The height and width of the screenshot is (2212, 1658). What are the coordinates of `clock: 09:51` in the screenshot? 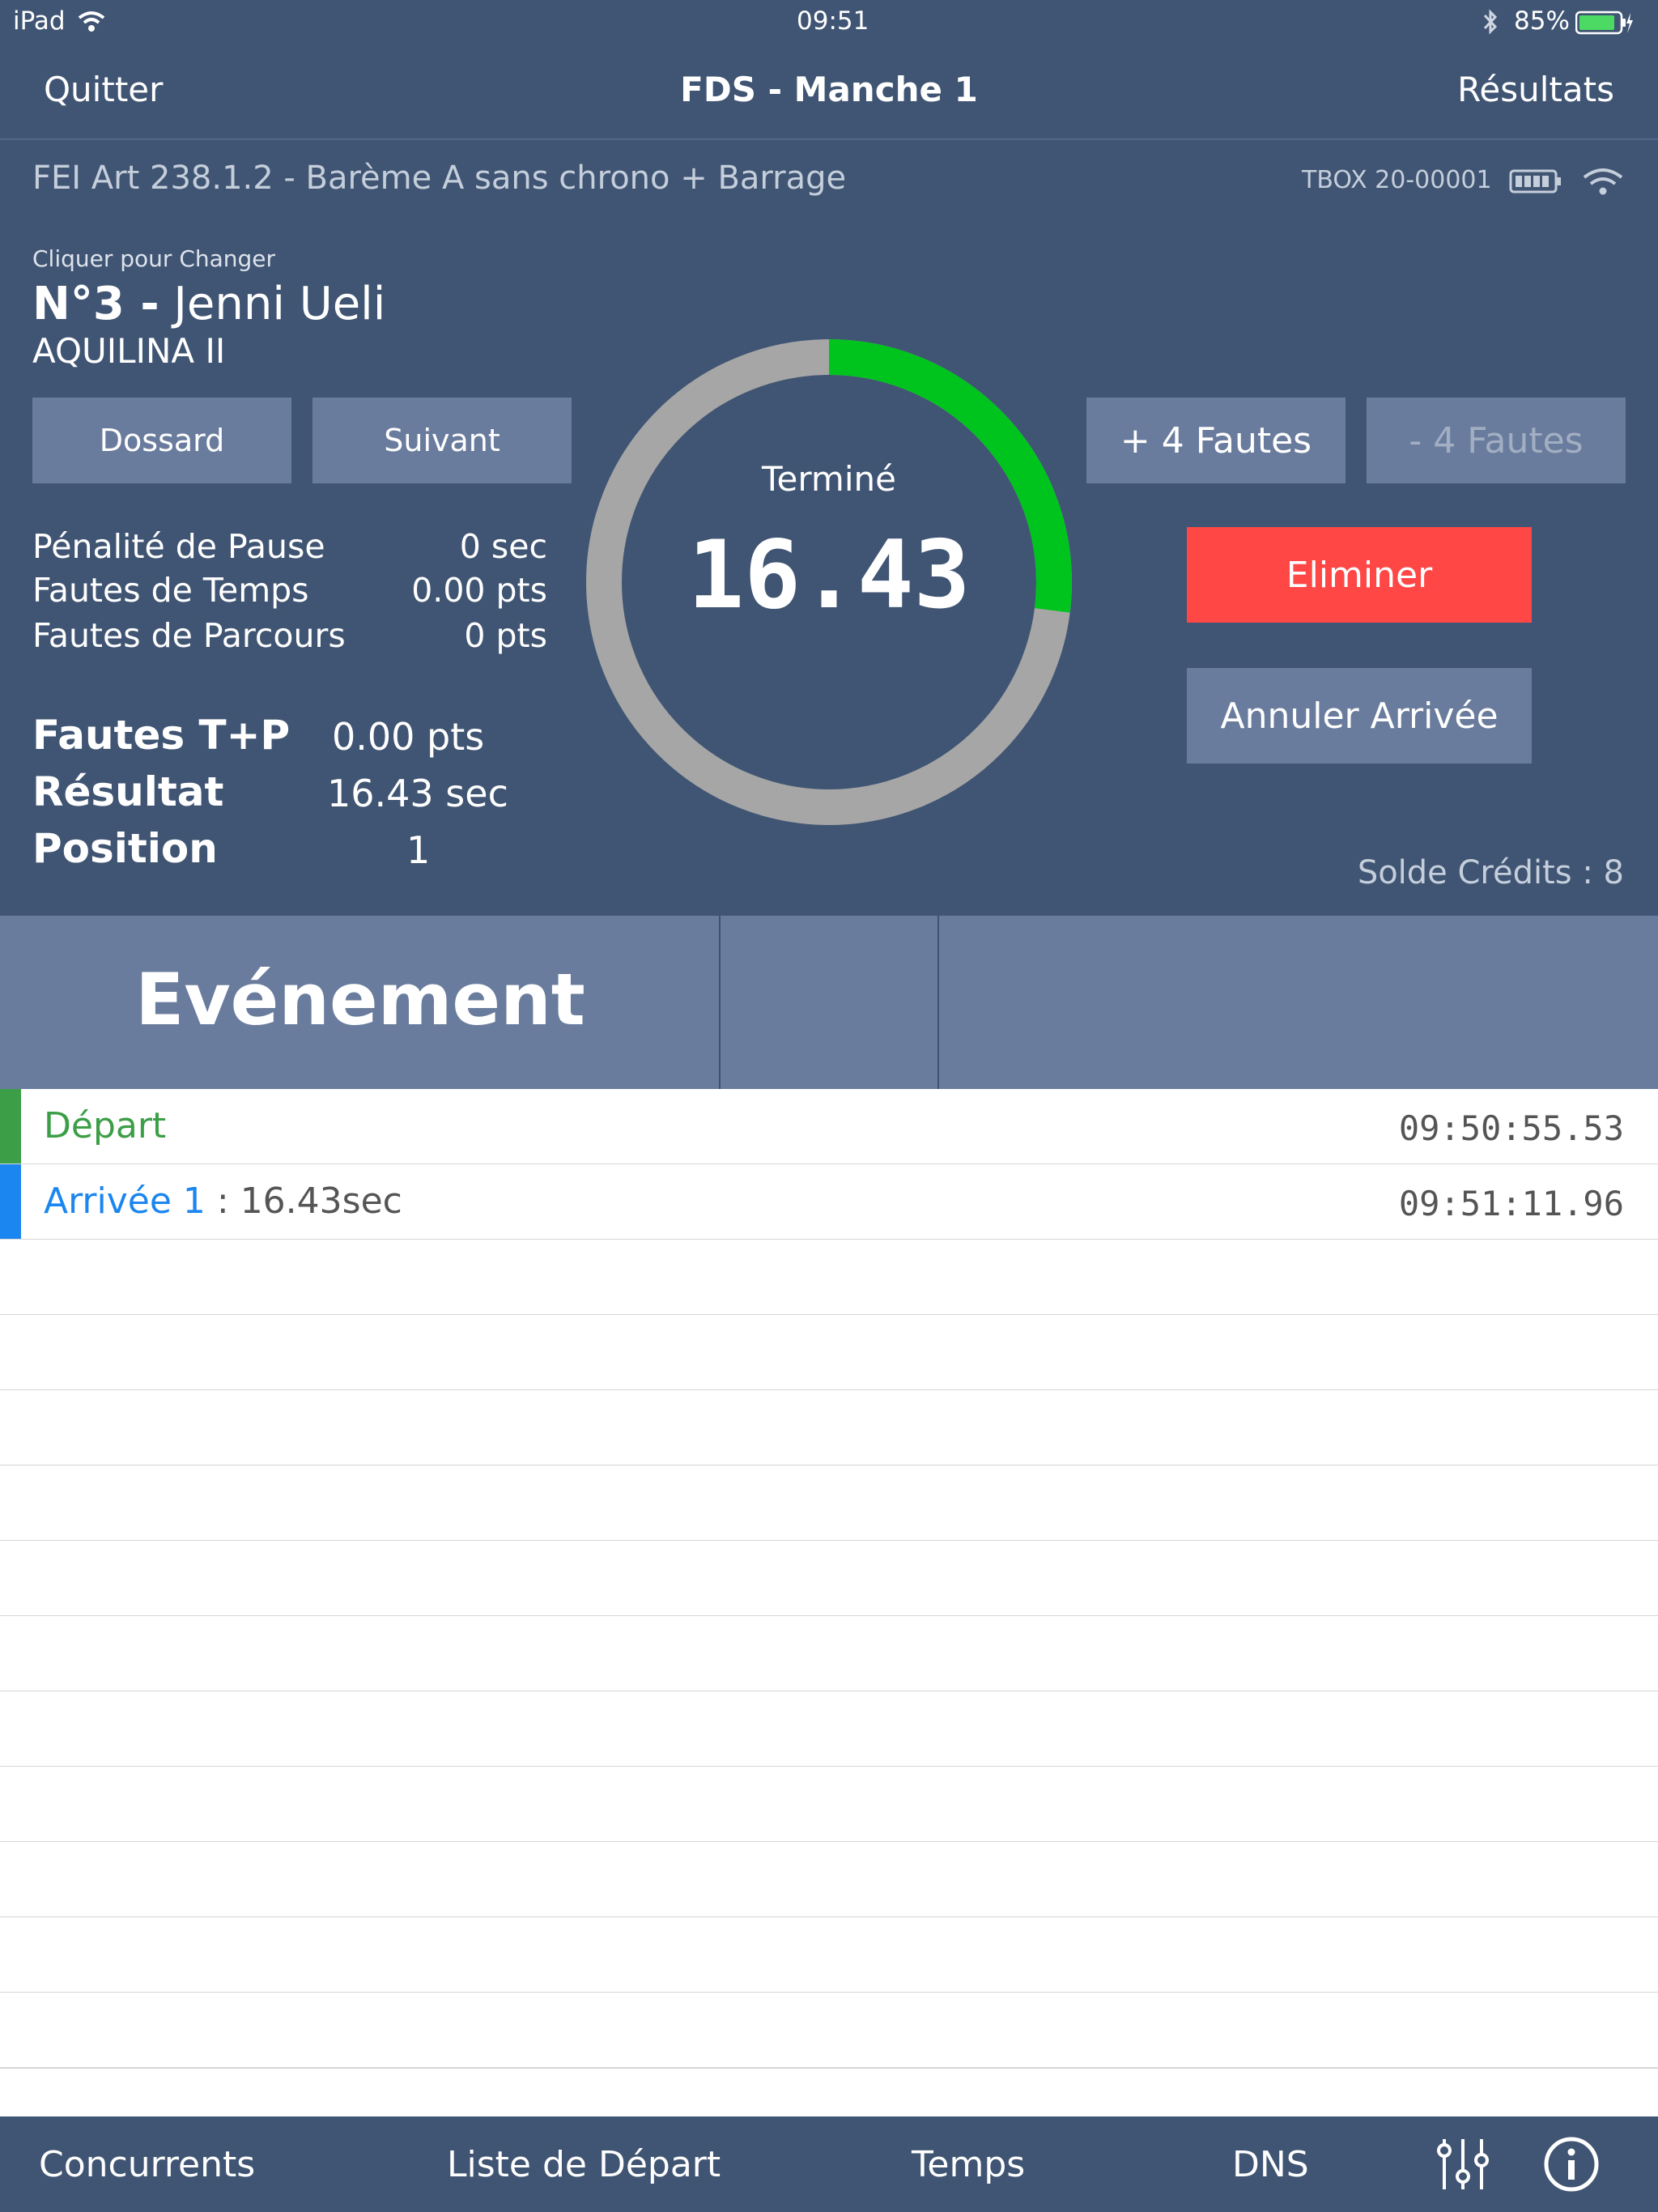 It's located at (833, 21).